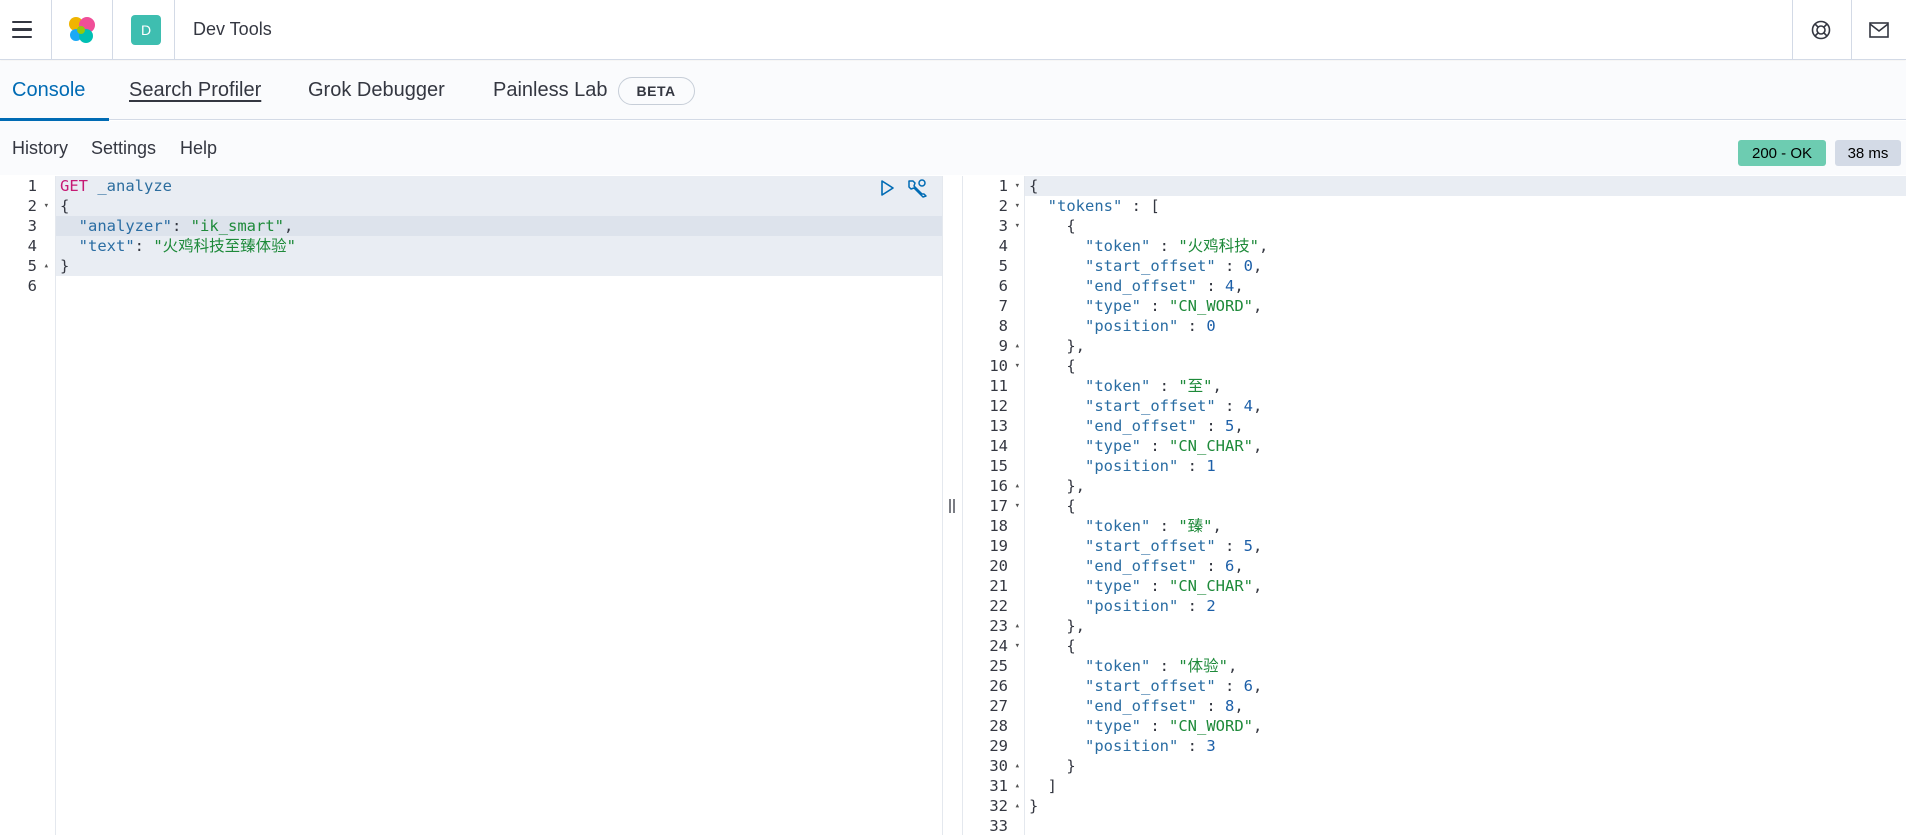 The image size is (1906, 835). I want to click on line-number: 3, so click(32, 226).